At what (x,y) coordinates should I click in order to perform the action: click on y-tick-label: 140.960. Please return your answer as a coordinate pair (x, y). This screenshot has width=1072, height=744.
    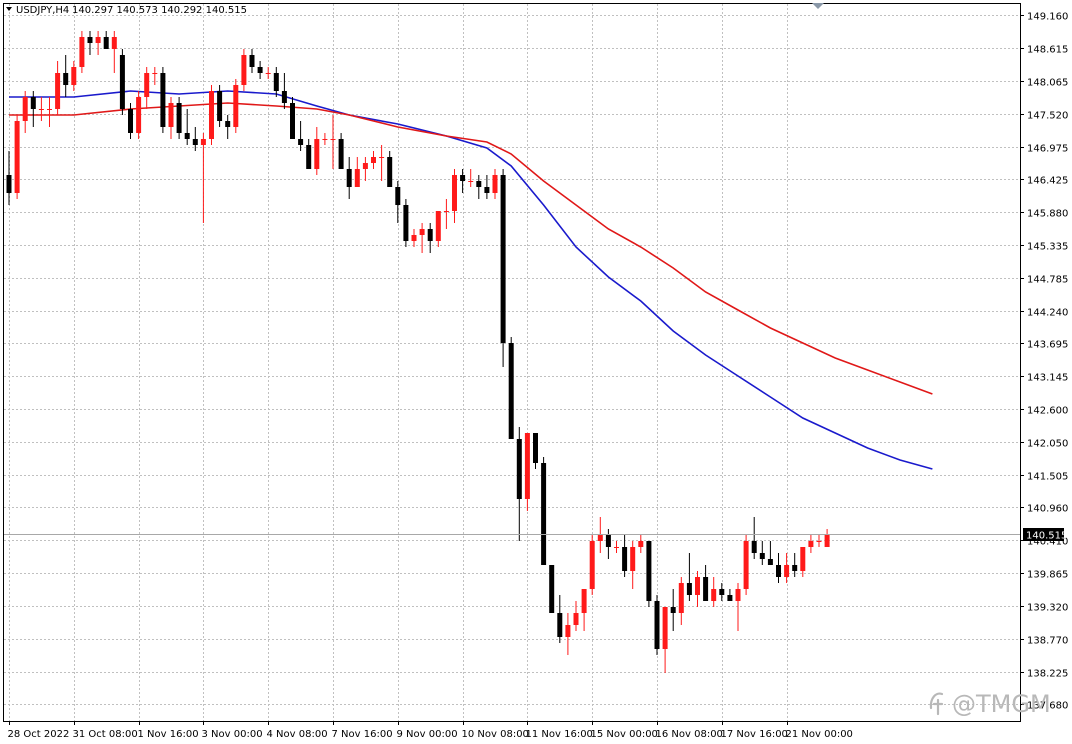
    Looking at the image, I should click on (1047, 509).